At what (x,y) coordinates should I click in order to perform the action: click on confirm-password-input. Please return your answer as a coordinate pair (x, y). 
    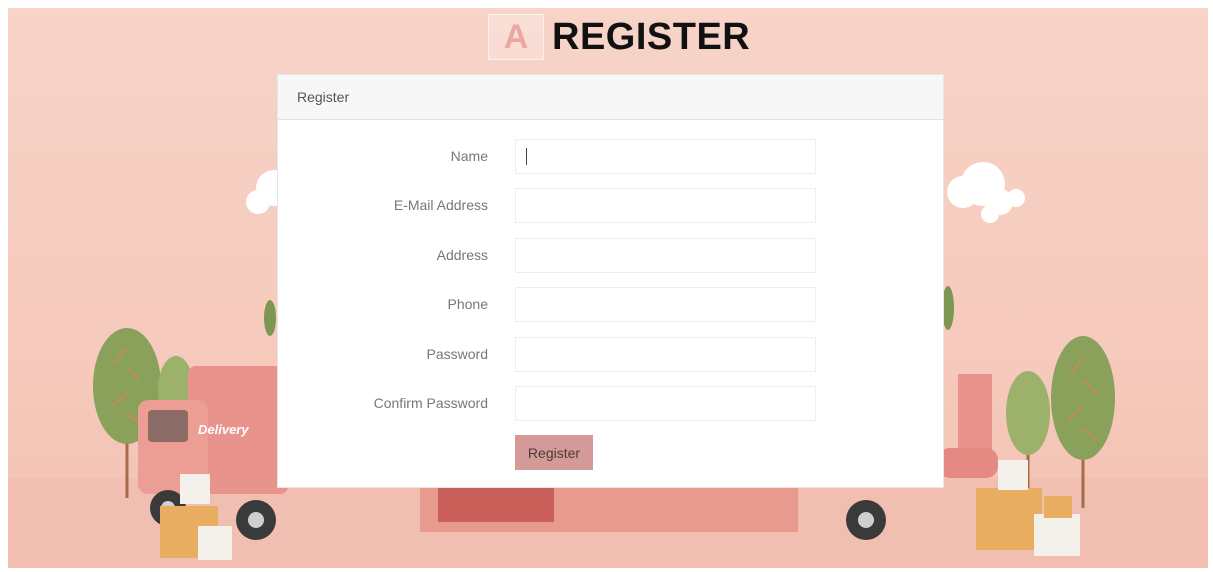
    Looking at the image, I should click on (665, 403).